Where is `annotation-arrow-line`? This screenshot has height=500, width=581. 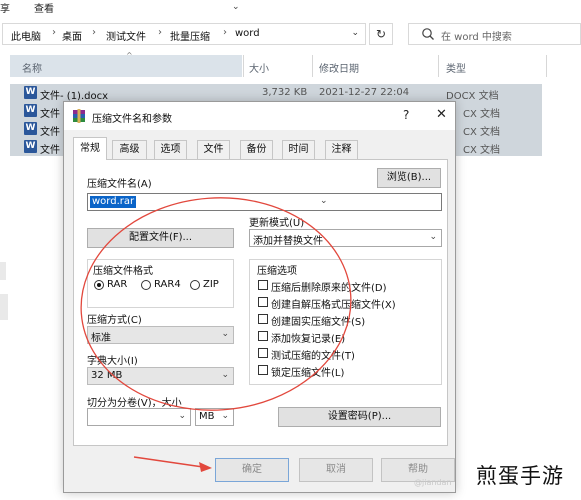
annotation-arrow-line is located at coordinates (168, 462).